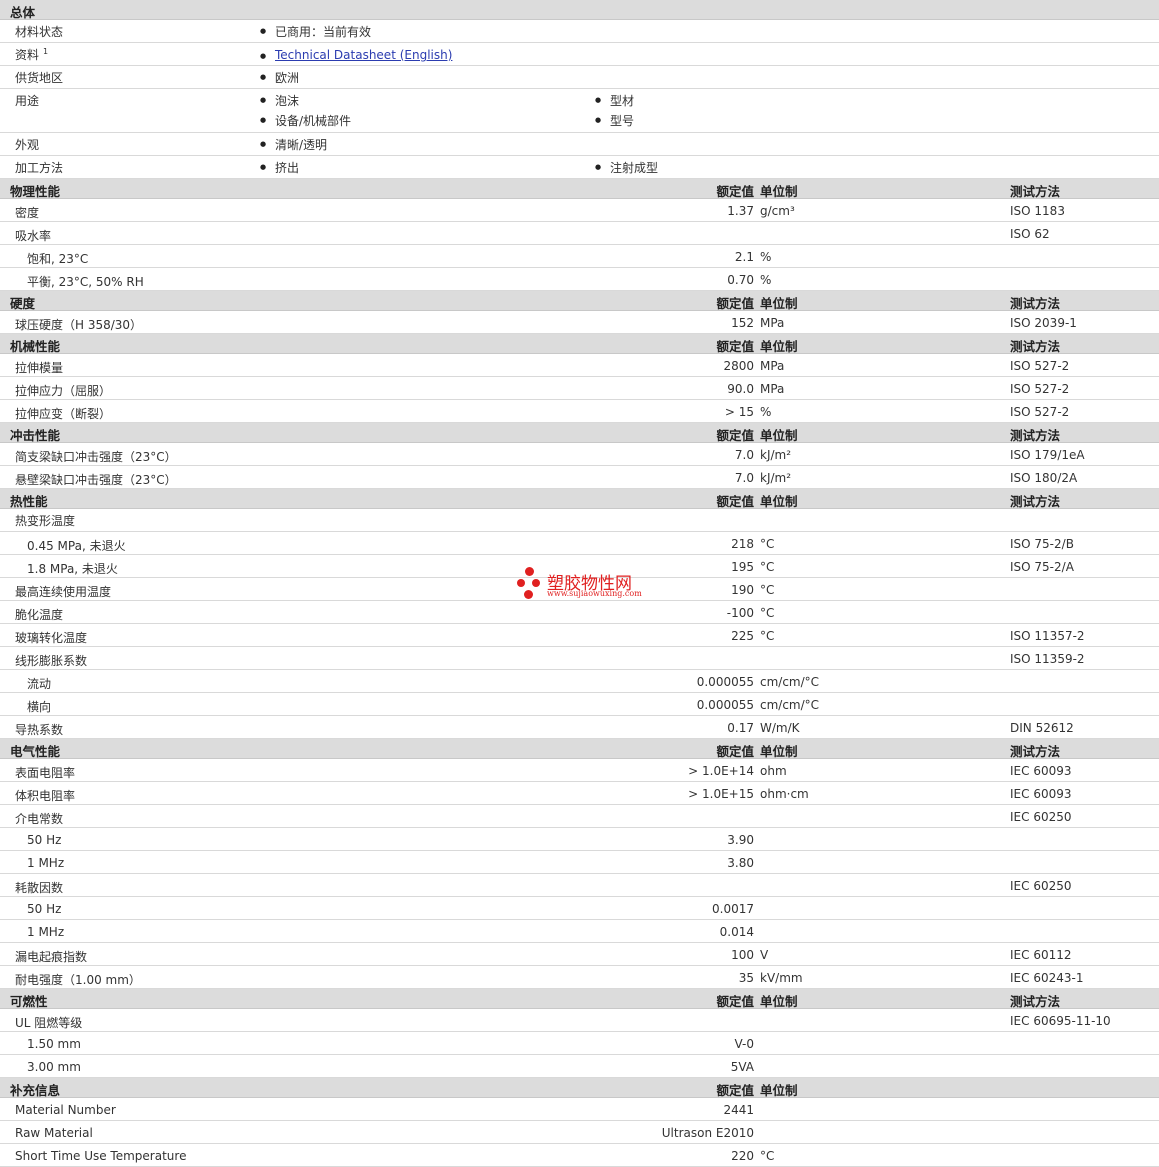  Describe the element at coordinates (579, 167) in the screenshot. I see `table-row: 加工方法 挤出 注射成型` at that location.